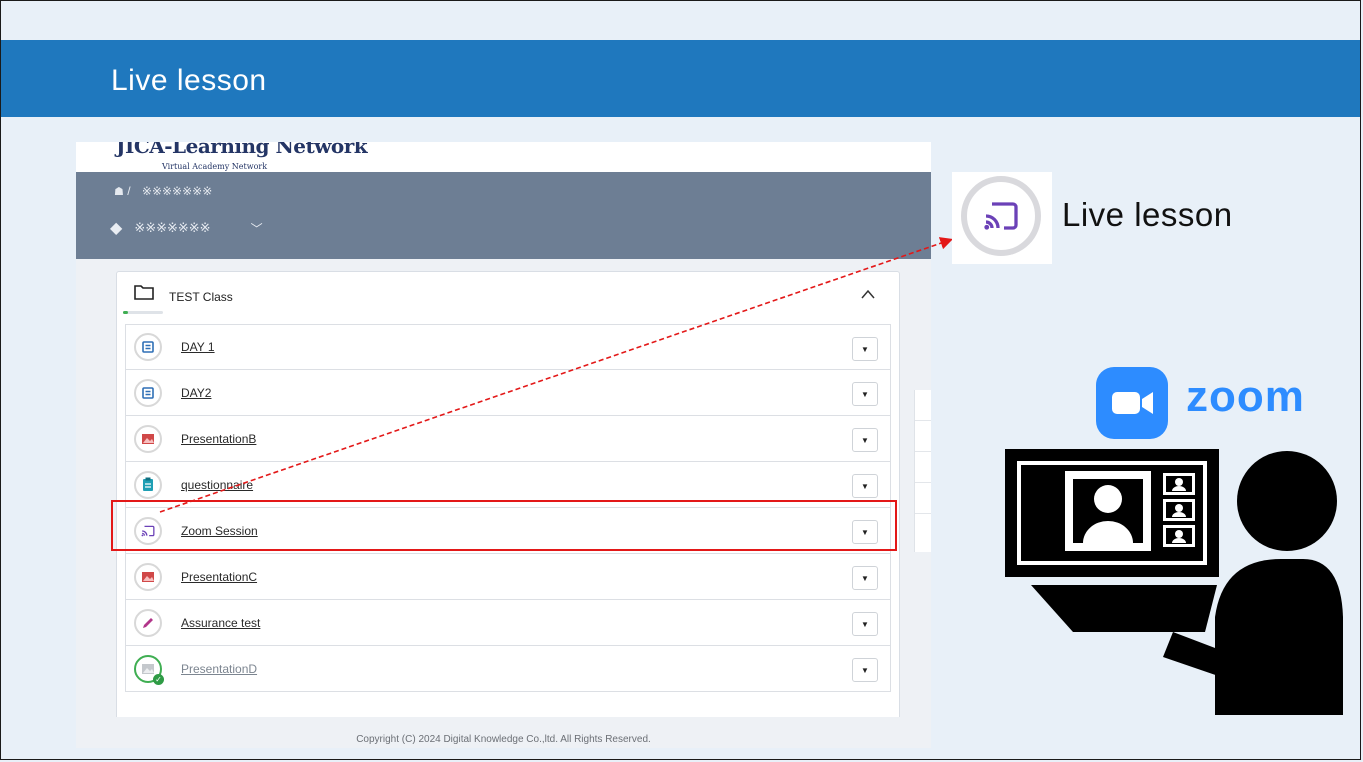 The image size is (1363, 762). I want to click on chevron-down-icon: ﹀, so click(257, 228).